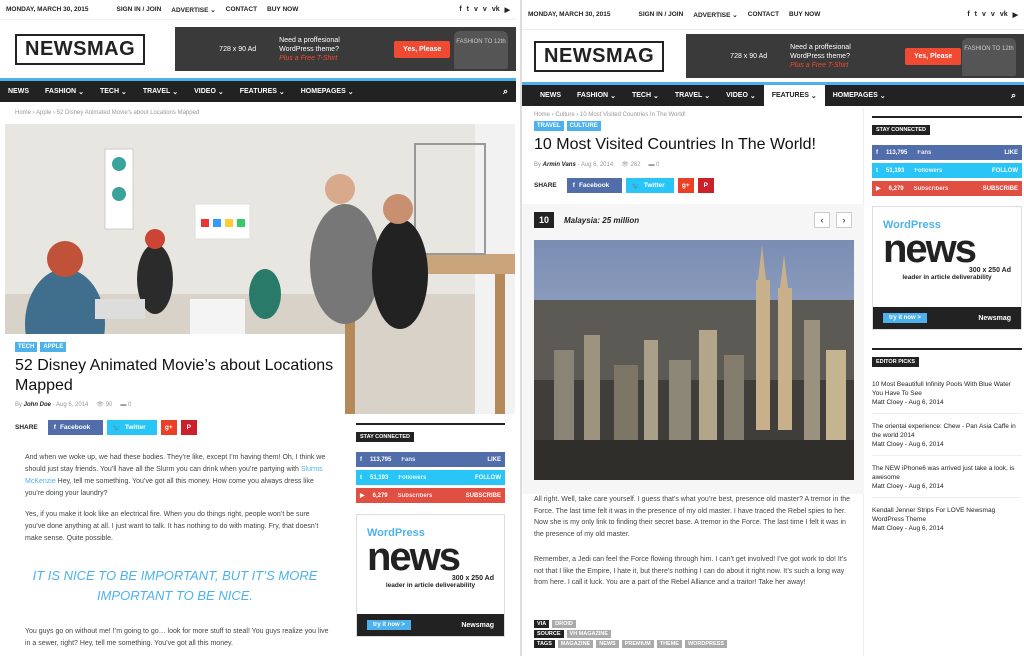 The width and height of the screenshot is (1024, 656). Describe the element at coordinates (53, 347) in the screenshot. I see `cat-apple: APPLE` at that location.